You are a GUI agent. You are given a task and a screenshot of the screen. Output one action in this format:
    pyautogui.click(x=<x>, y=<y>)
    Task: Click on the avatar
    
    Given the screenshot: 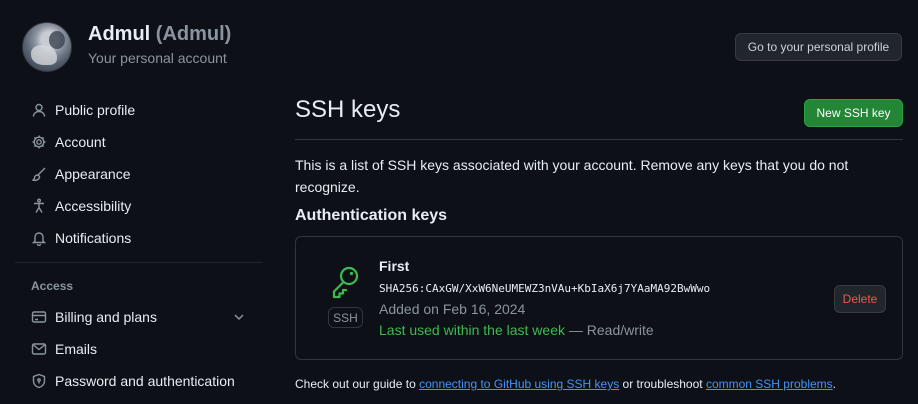 What is the action you would take?
    pyautogui.click(x=47, y=47)
    